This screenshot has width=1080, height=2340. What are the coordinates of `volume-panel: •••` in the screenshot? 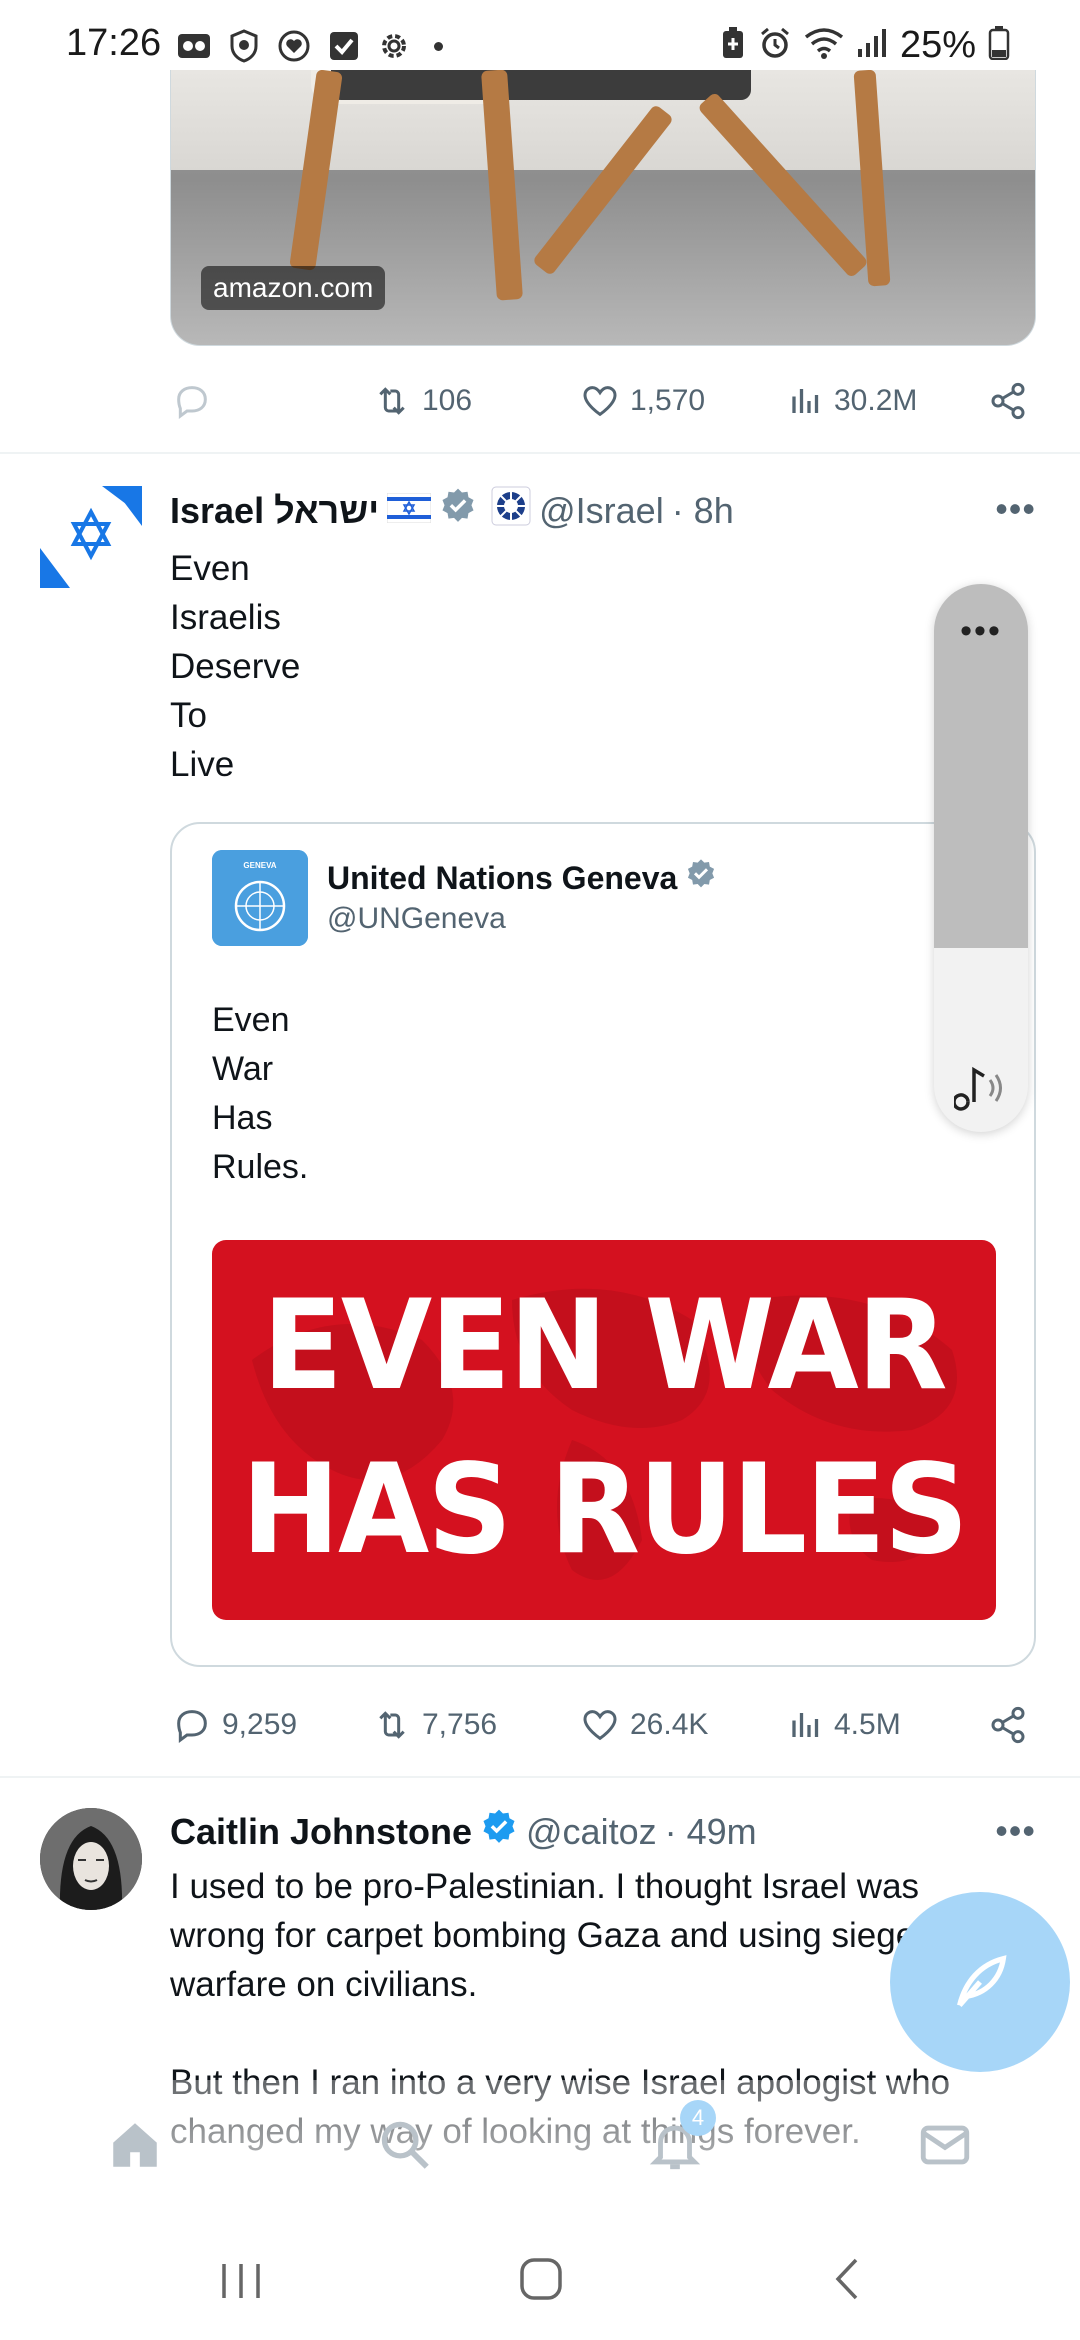 It's located at (981, 858).